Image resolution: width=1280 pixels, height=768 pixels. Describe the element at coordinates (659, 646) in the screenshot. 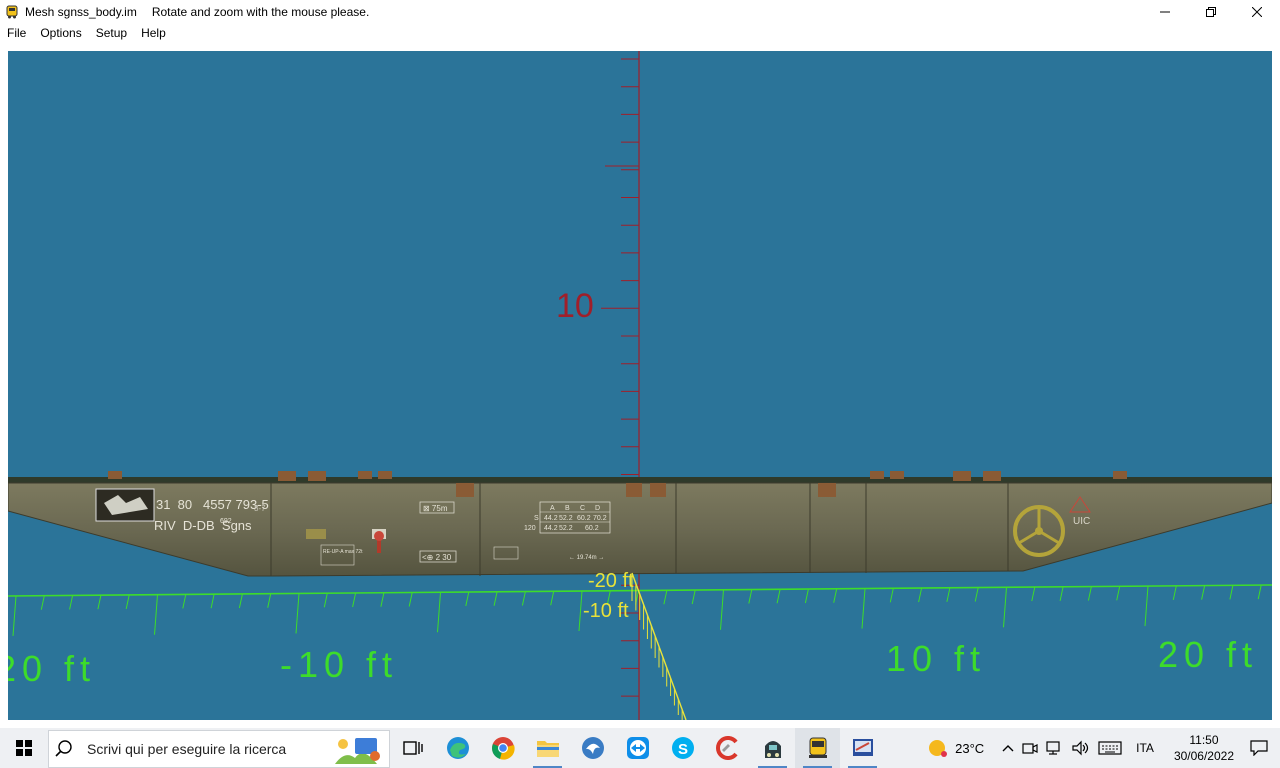

I see `depth-axis` at that location.